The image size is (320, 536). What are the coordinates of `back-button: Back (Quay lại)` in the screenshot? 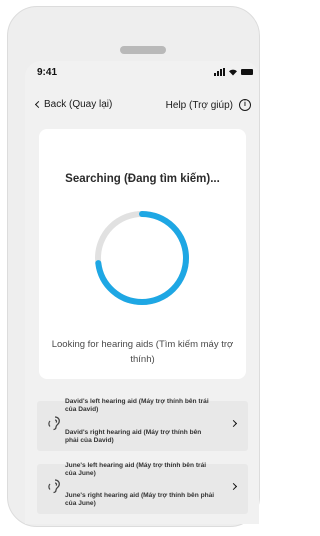 It's located at (73, 104).